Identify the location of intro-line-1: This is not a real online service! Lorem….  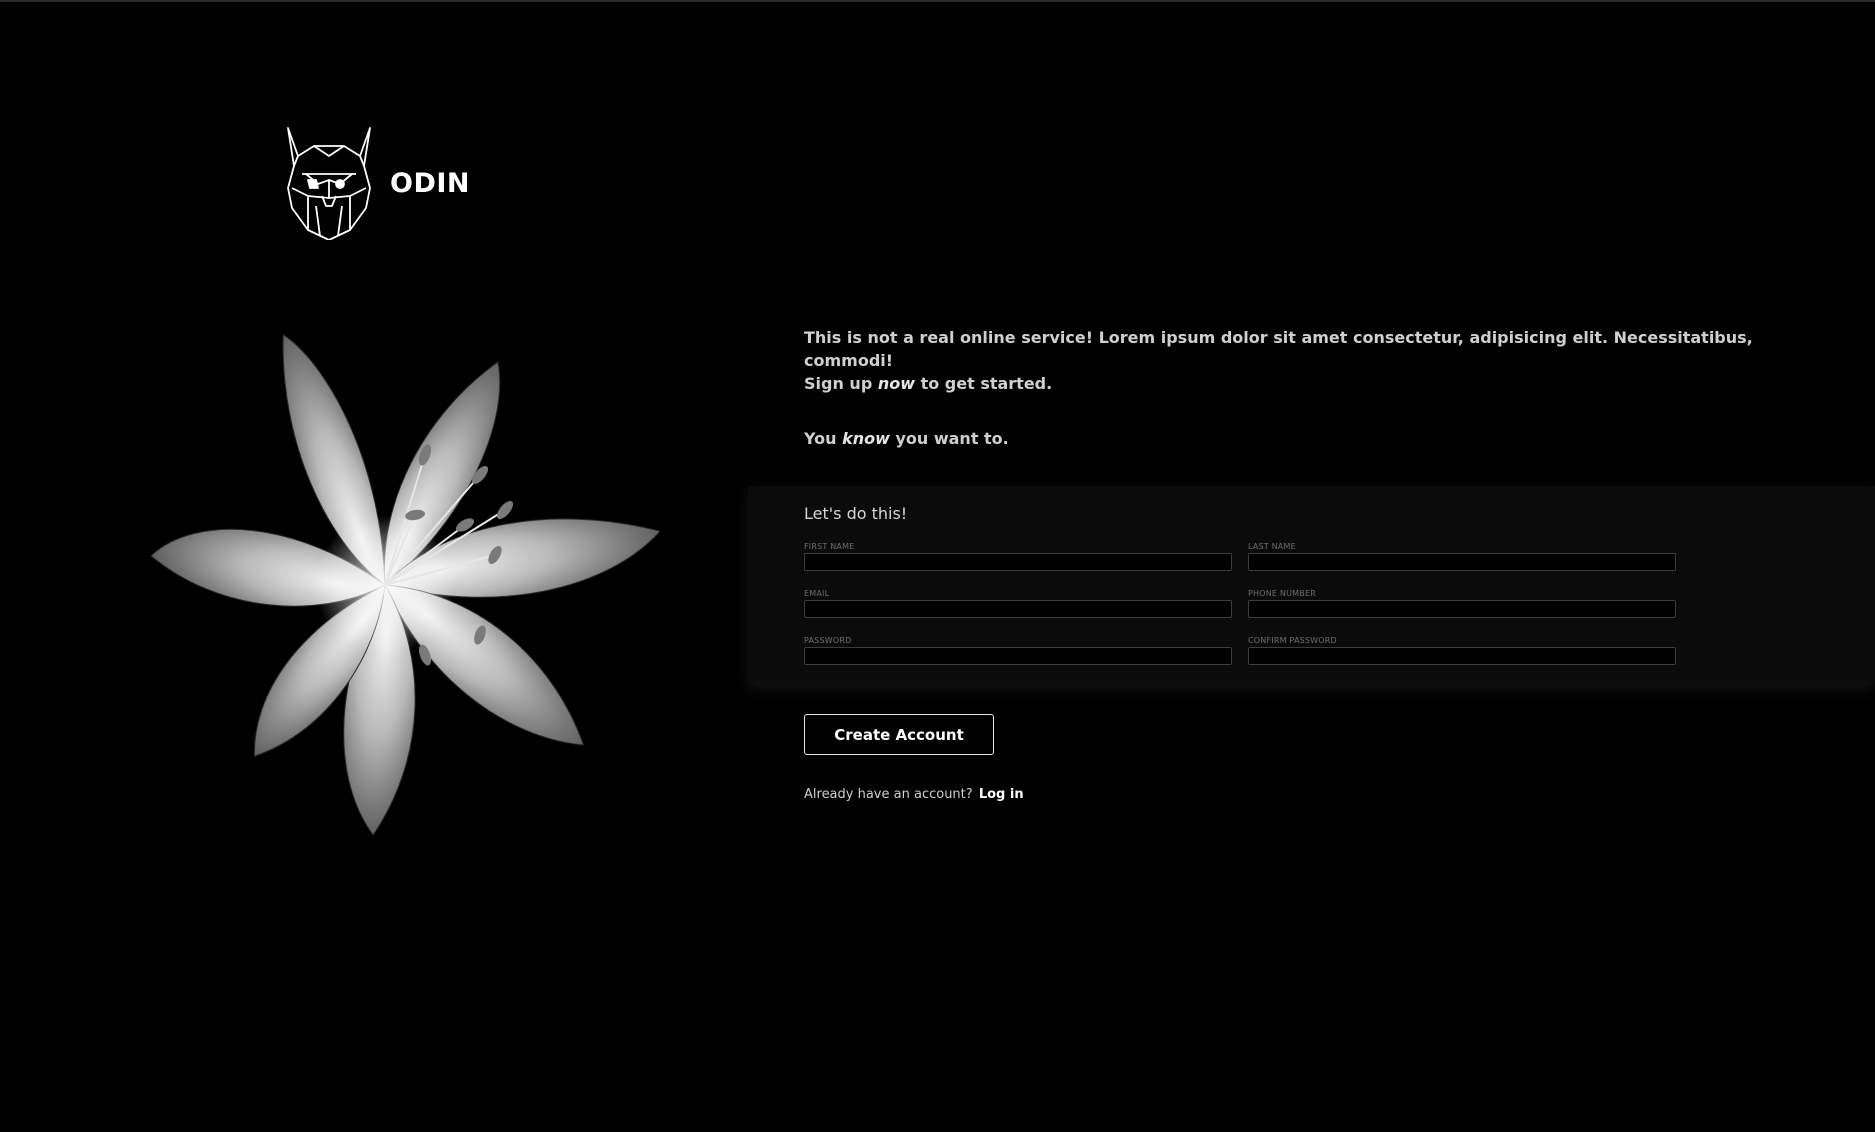
(1278, 349).